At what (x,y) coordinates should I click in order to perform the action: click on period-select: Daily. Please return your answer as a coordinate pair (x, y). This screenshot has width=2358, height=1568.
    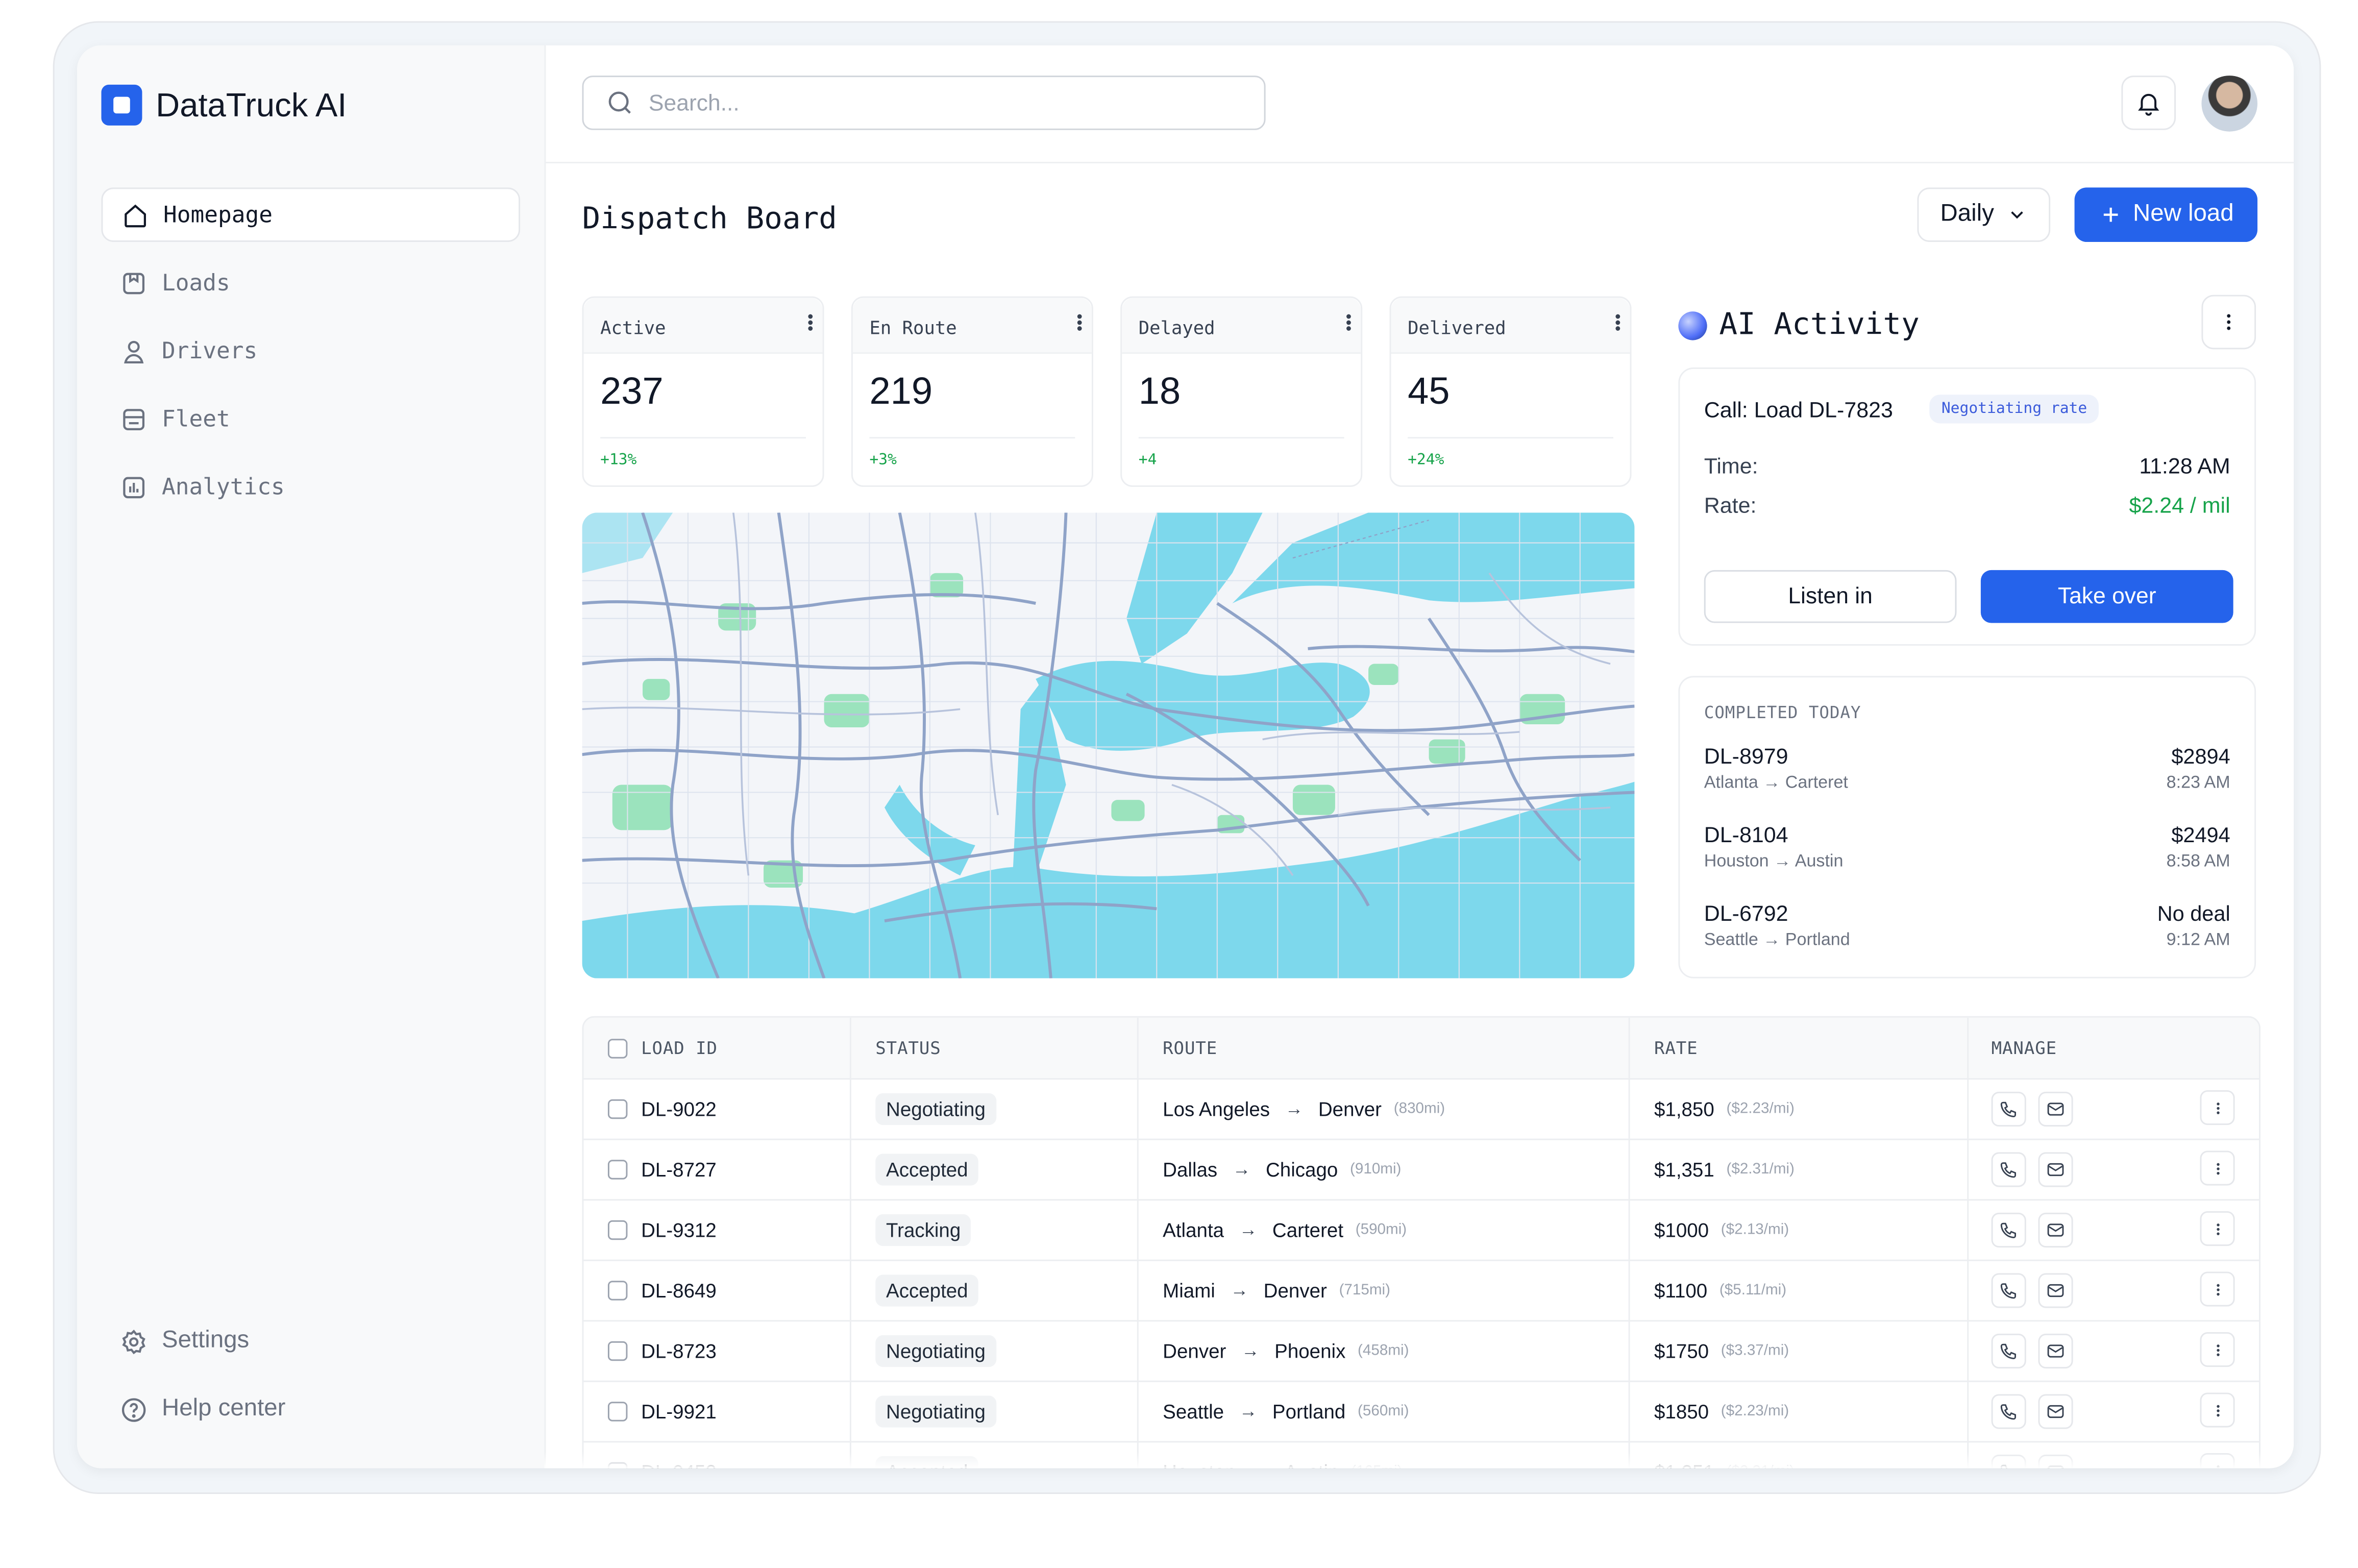
    Looking at the image, I should click on (1984, 214).